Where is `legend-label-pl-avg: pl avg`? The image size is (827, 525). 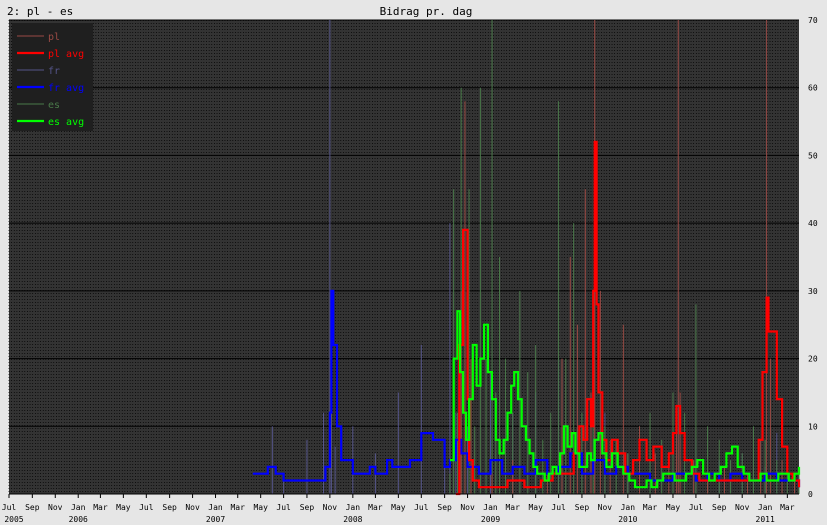 legend-label-pl-avg: pl avg is located at coordinates (66, 54).